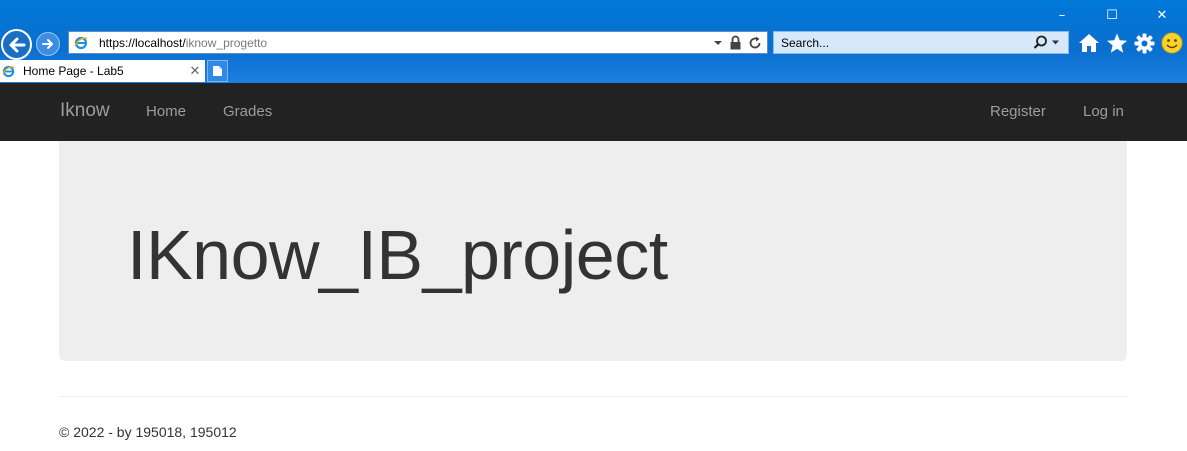  Describe the element at coordinates (195, 71) in the screenshot. I see `close-tab-icon: ✕` at that location.